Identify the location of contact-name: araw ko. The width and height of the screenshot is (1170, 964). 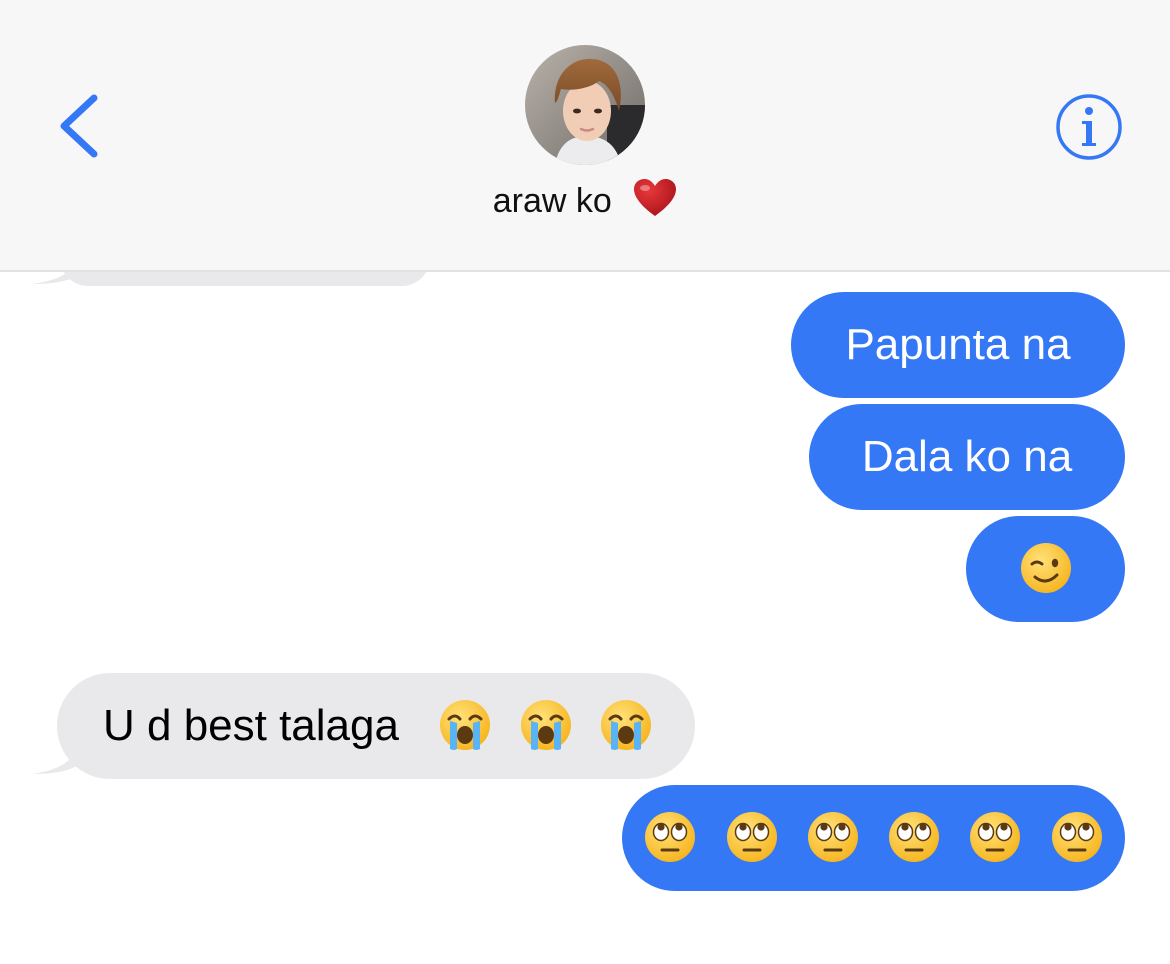
(585, 202).